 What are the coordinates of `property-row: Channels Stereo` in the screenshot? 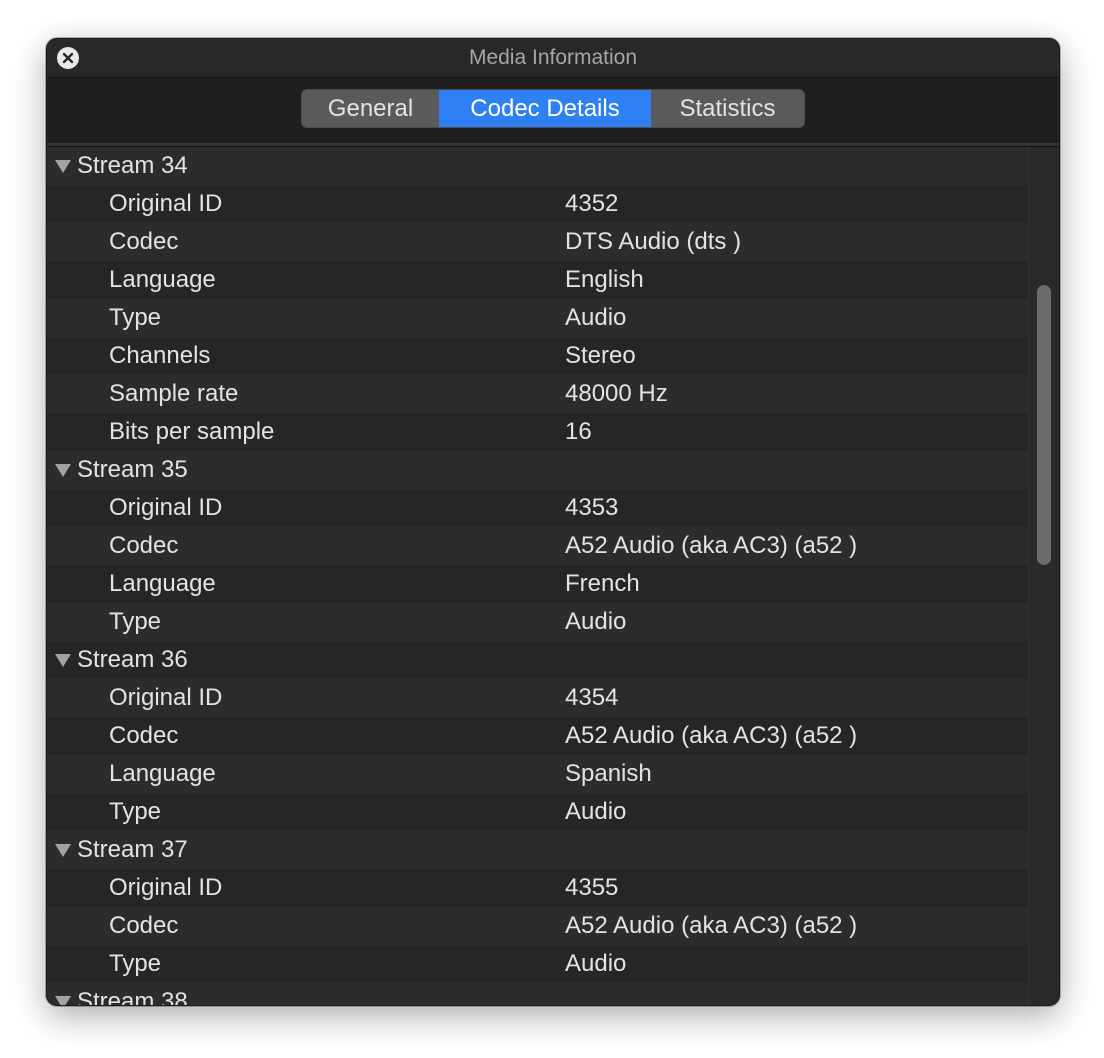 It's located at (537, 356).